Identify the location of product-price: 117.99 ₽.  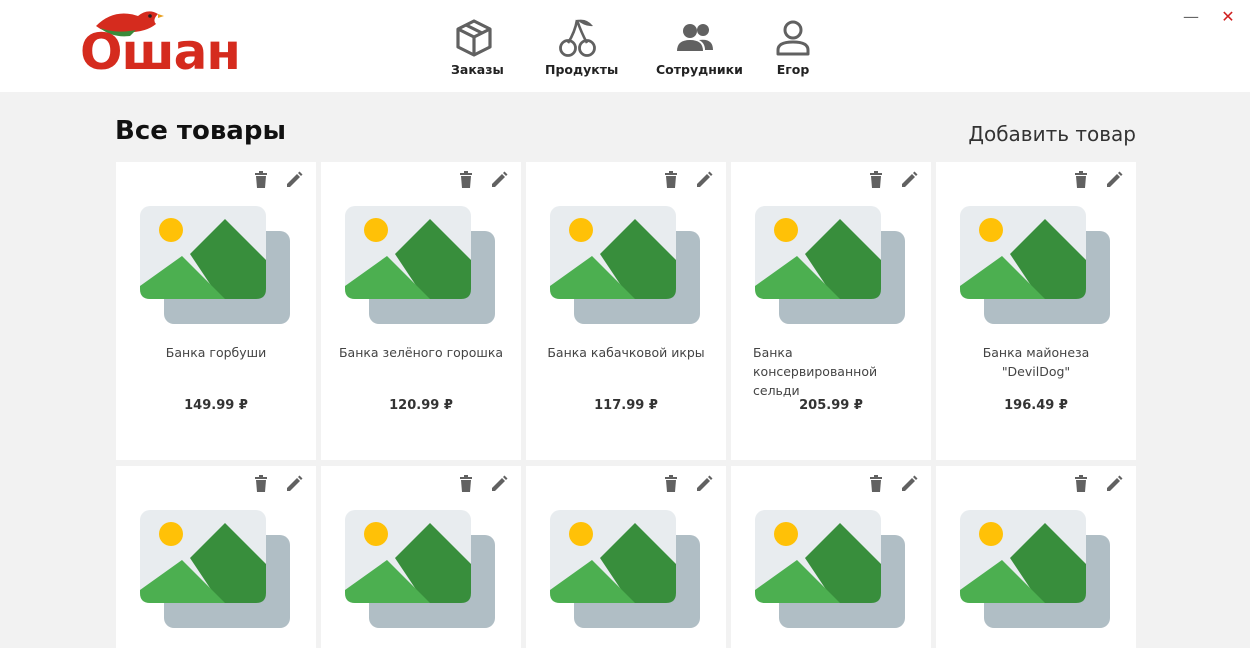
(626, 405).